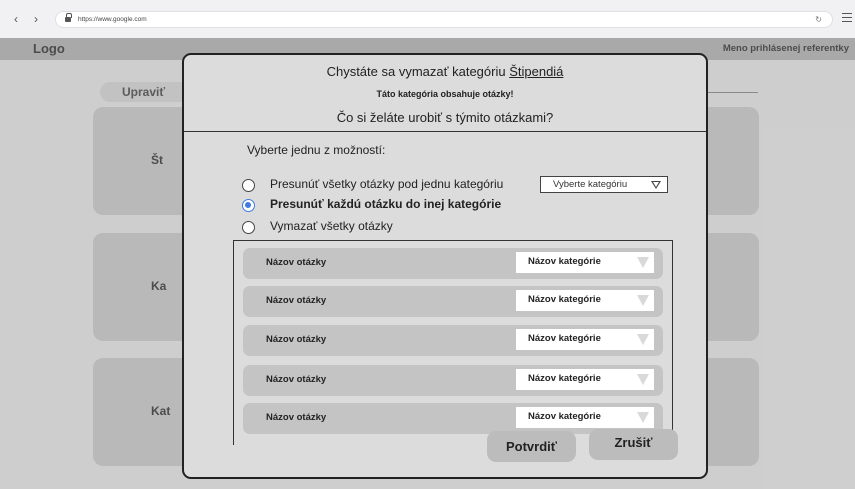 This screenshot has height=489, width=855. What do you see at coordinates (633, 444) in the screenshot?
I see `cancel-button: Zrušiť` at bounding box center [633, 444].